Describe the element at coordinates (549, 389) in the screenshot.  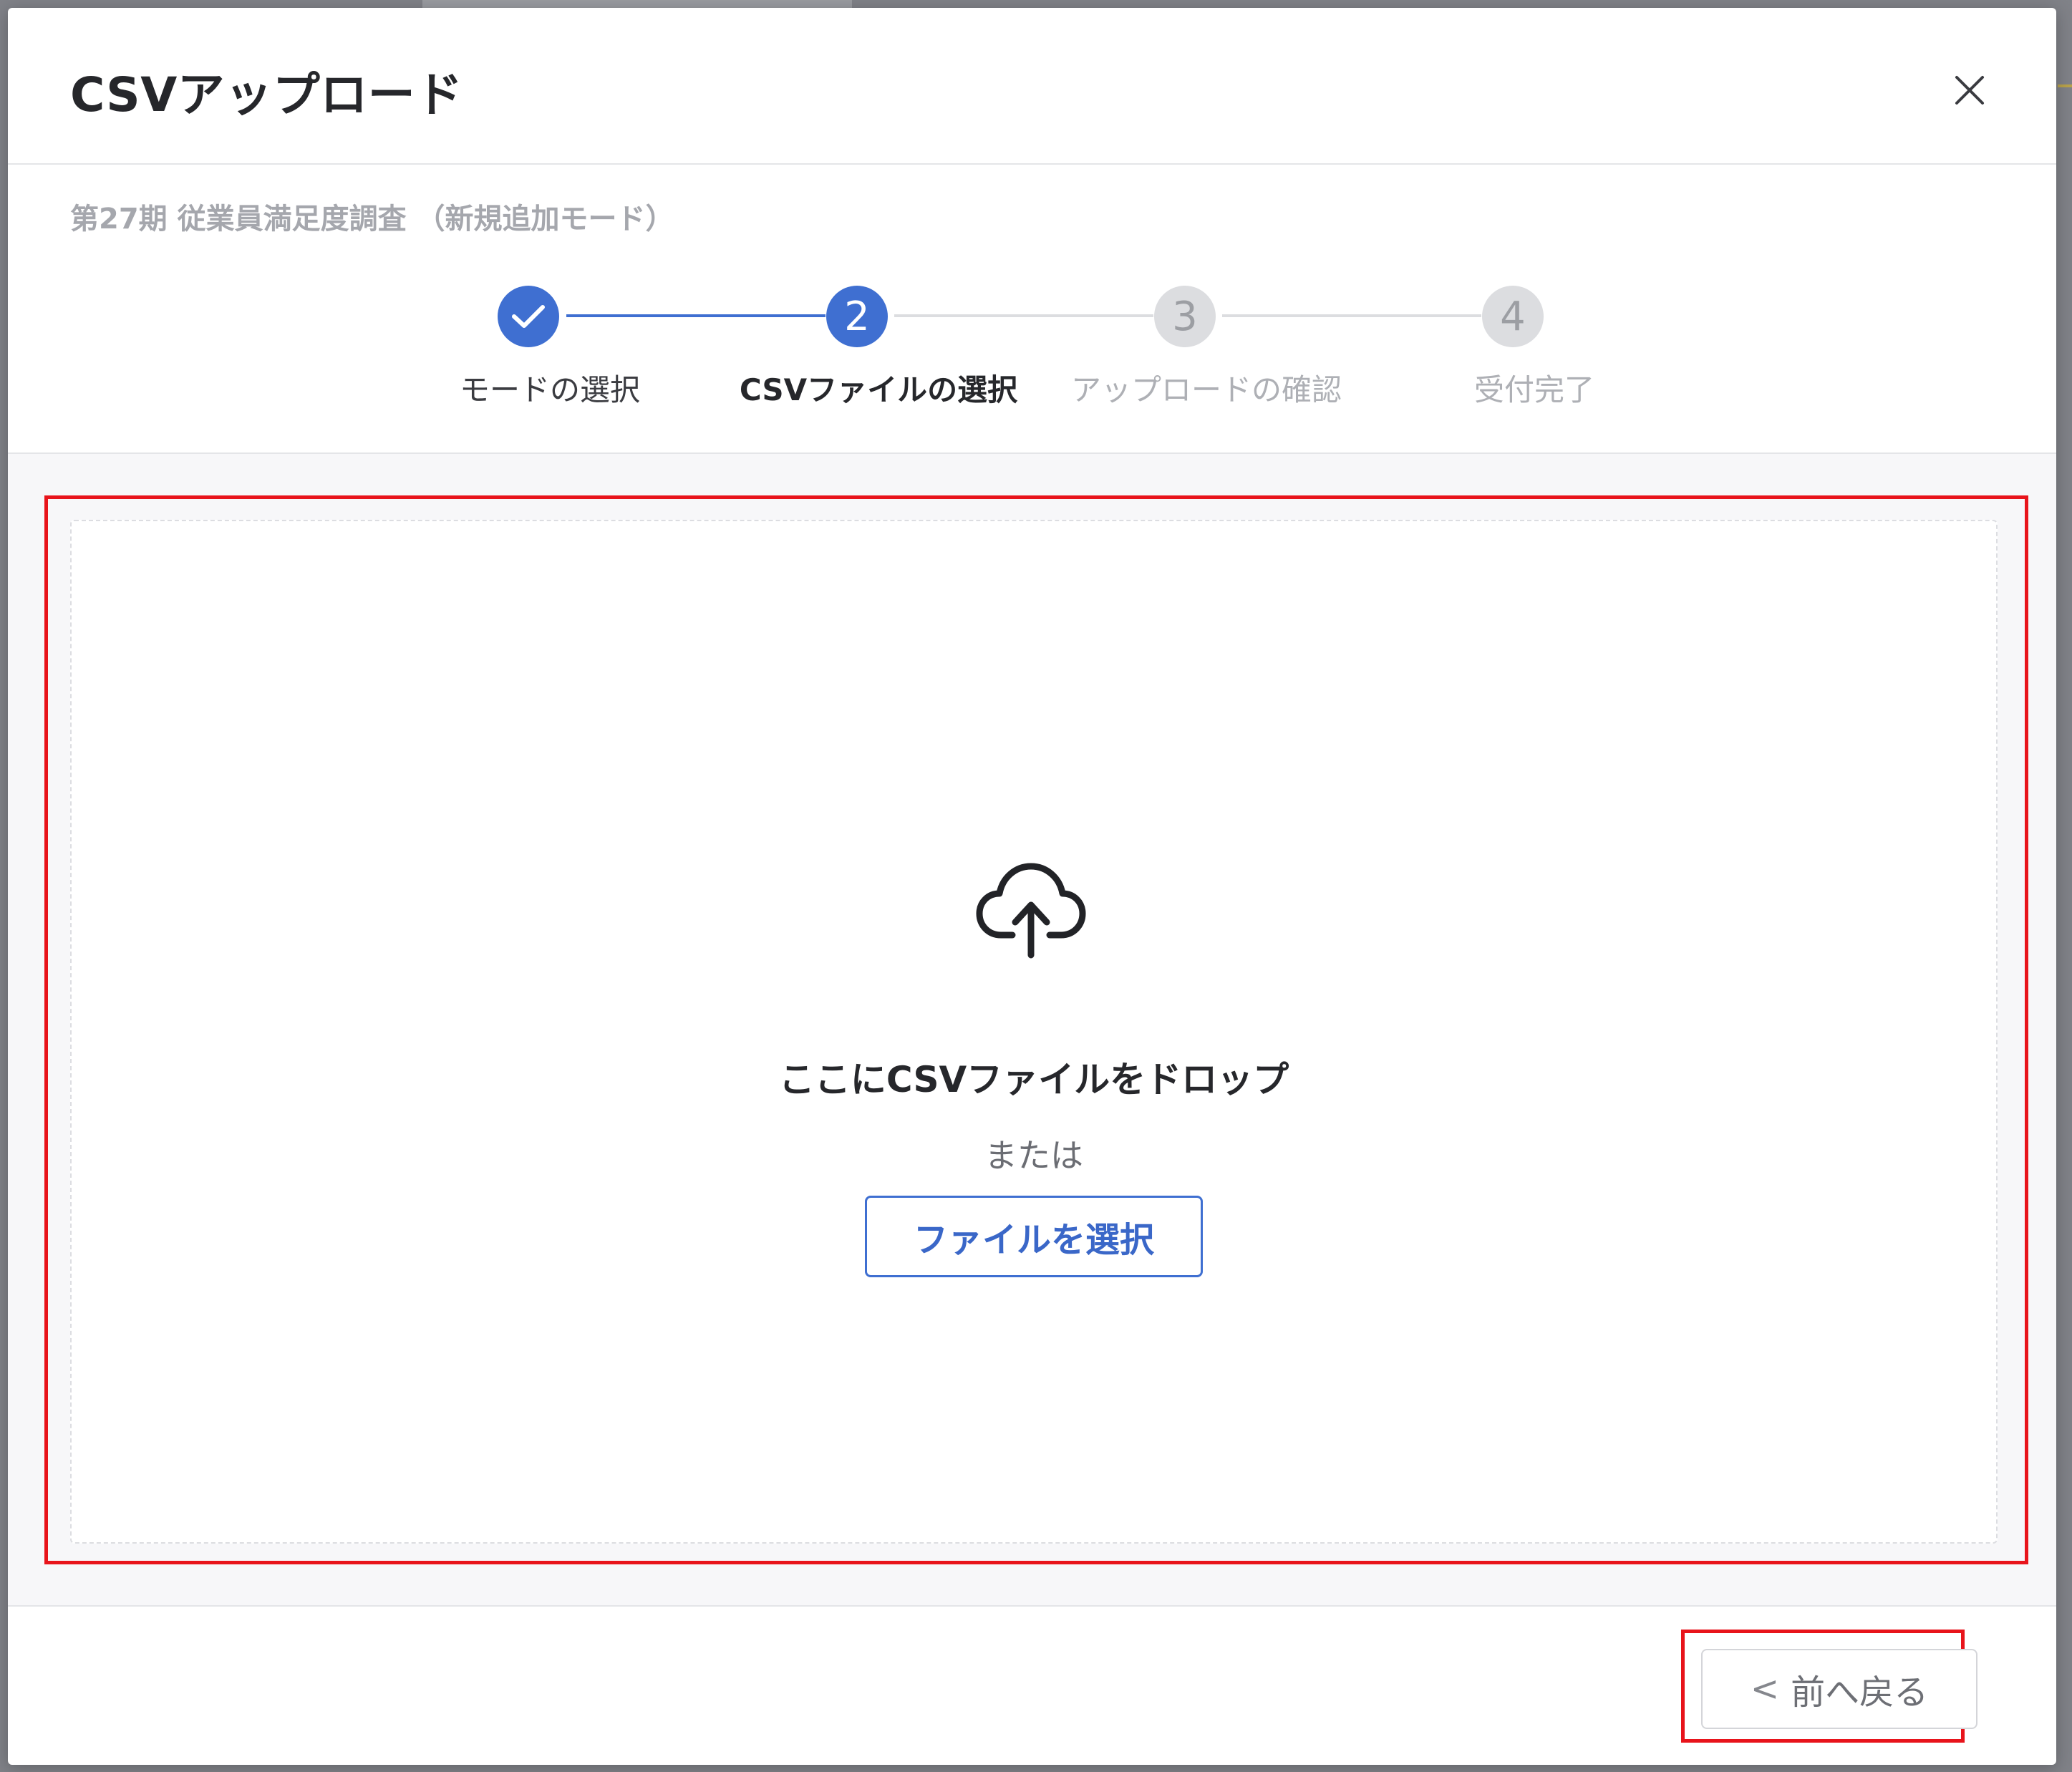
I see `step-1-label: モードの選択` at that location.